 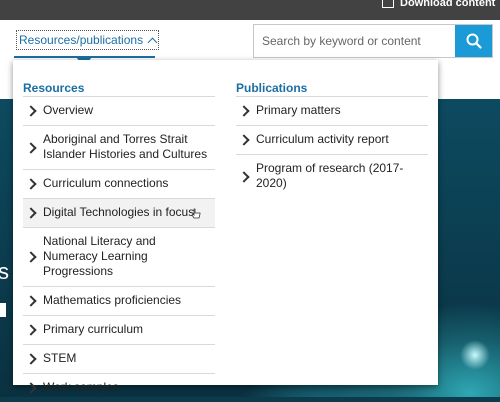 I want to click on menu-item-overview: Overview, so click(x=119, y=111).